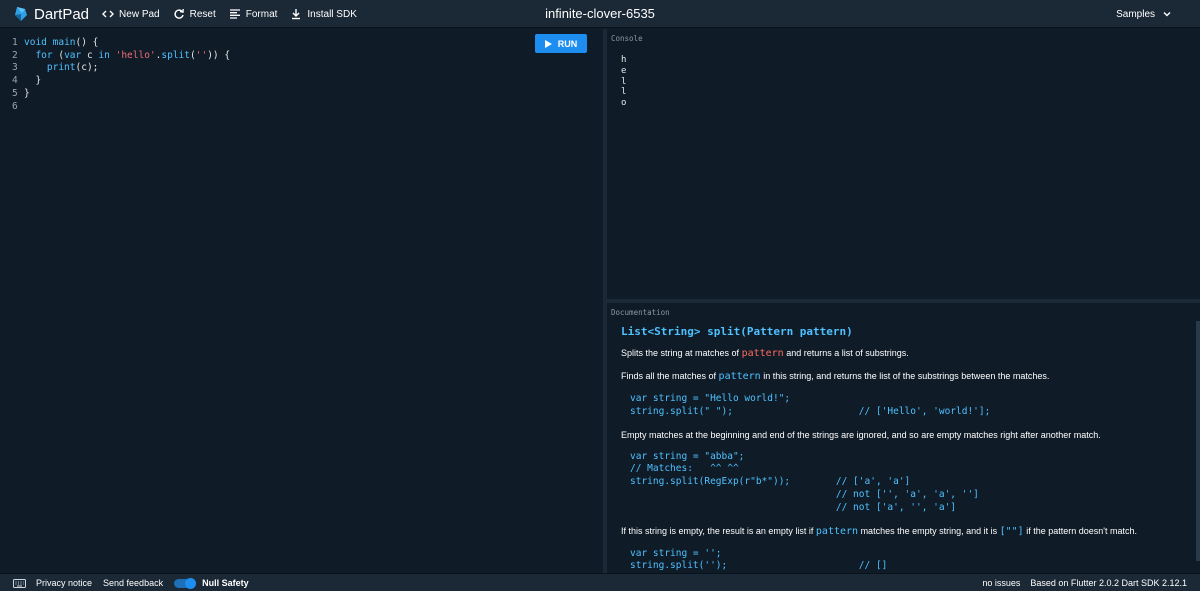 The width and height of the screenshot is (1200, 591). Describe the element at coordinates (115, 81) in the screenshot. I see `code-line: 4 }` at that location.